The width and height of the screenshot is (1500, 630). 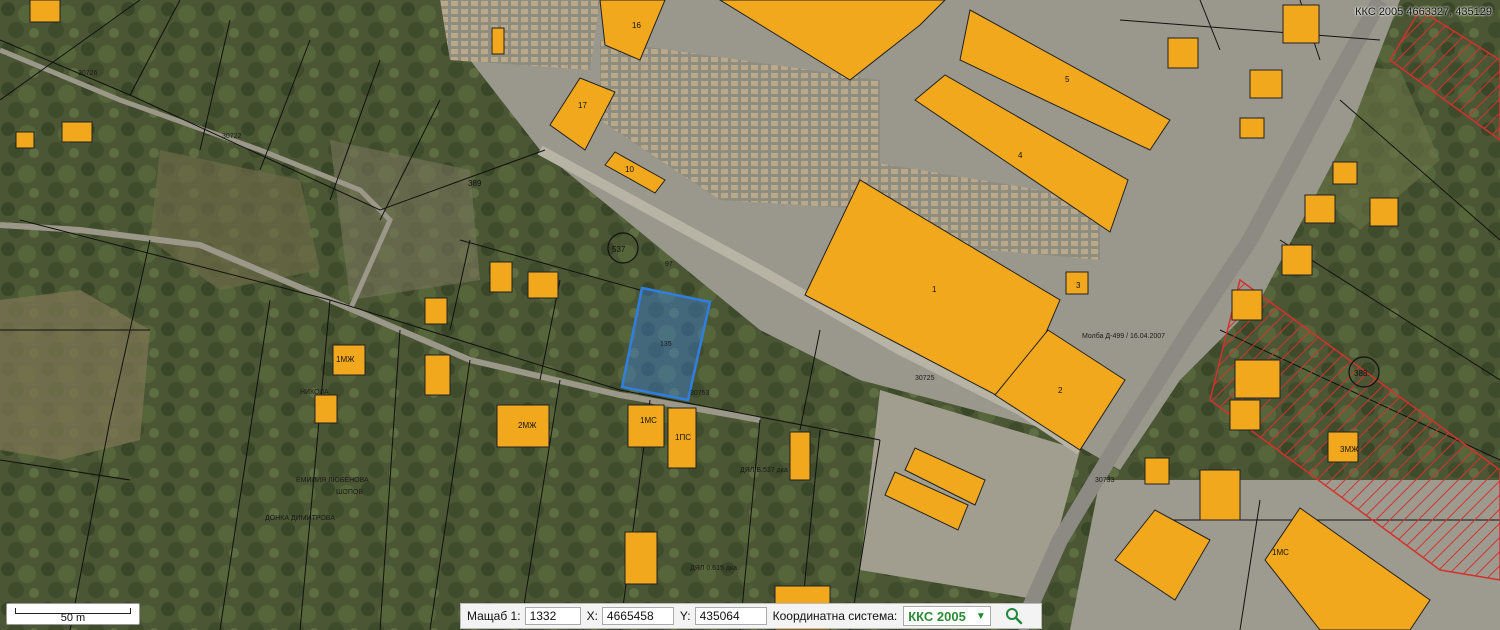 I want to click on crs-select: ККС 2005 ▼, so click(x=947, y=616).